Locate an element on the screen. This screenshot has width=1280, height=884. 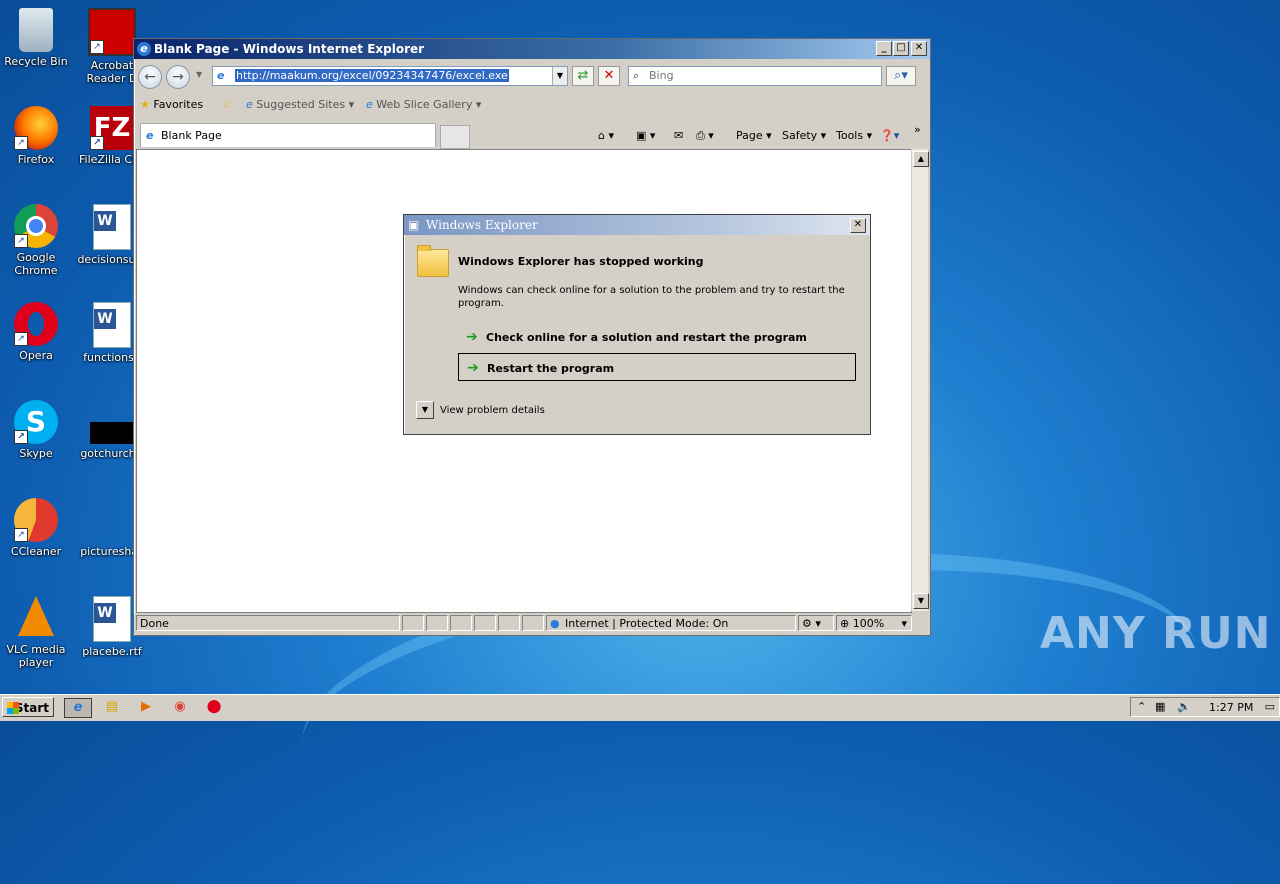
status-text: Done is located at coordinates (268, 623).